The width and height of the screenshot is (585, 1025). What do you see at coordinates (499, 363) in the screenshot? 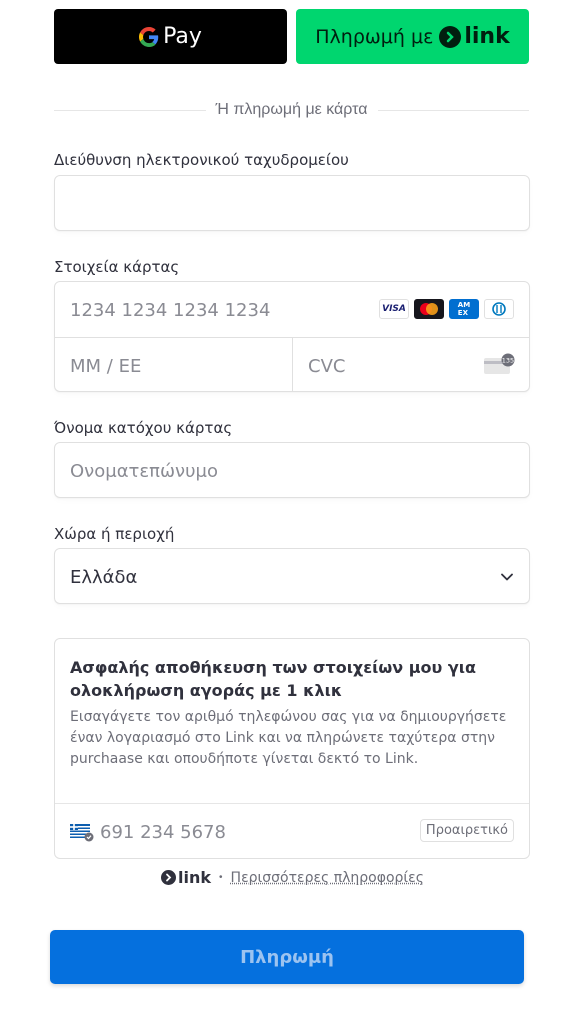
I see `cvc-card-icon: 135` at bounding box center [499, 363].